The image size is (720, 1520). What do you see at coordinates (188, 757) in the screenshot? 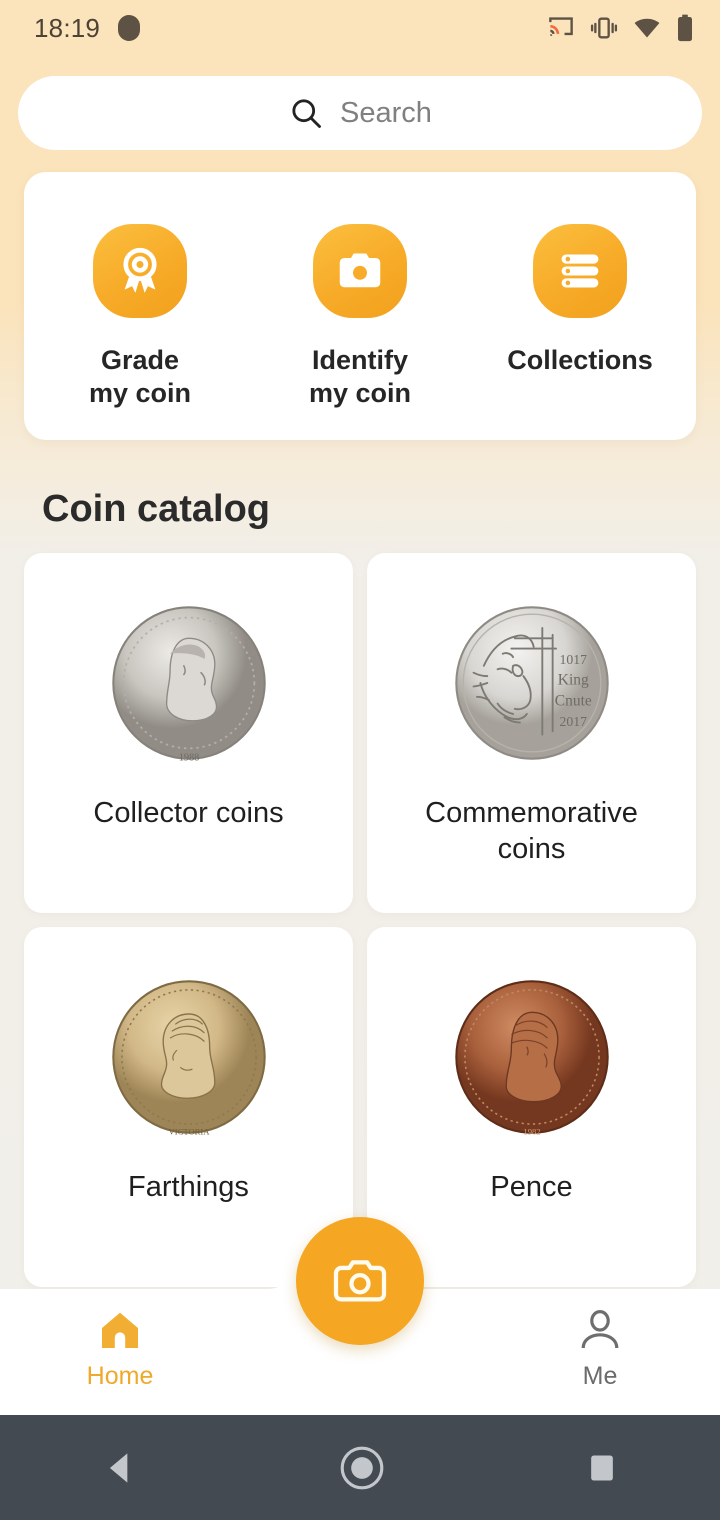
I see `svg-text: 1988` at bounding box center [188, 757].